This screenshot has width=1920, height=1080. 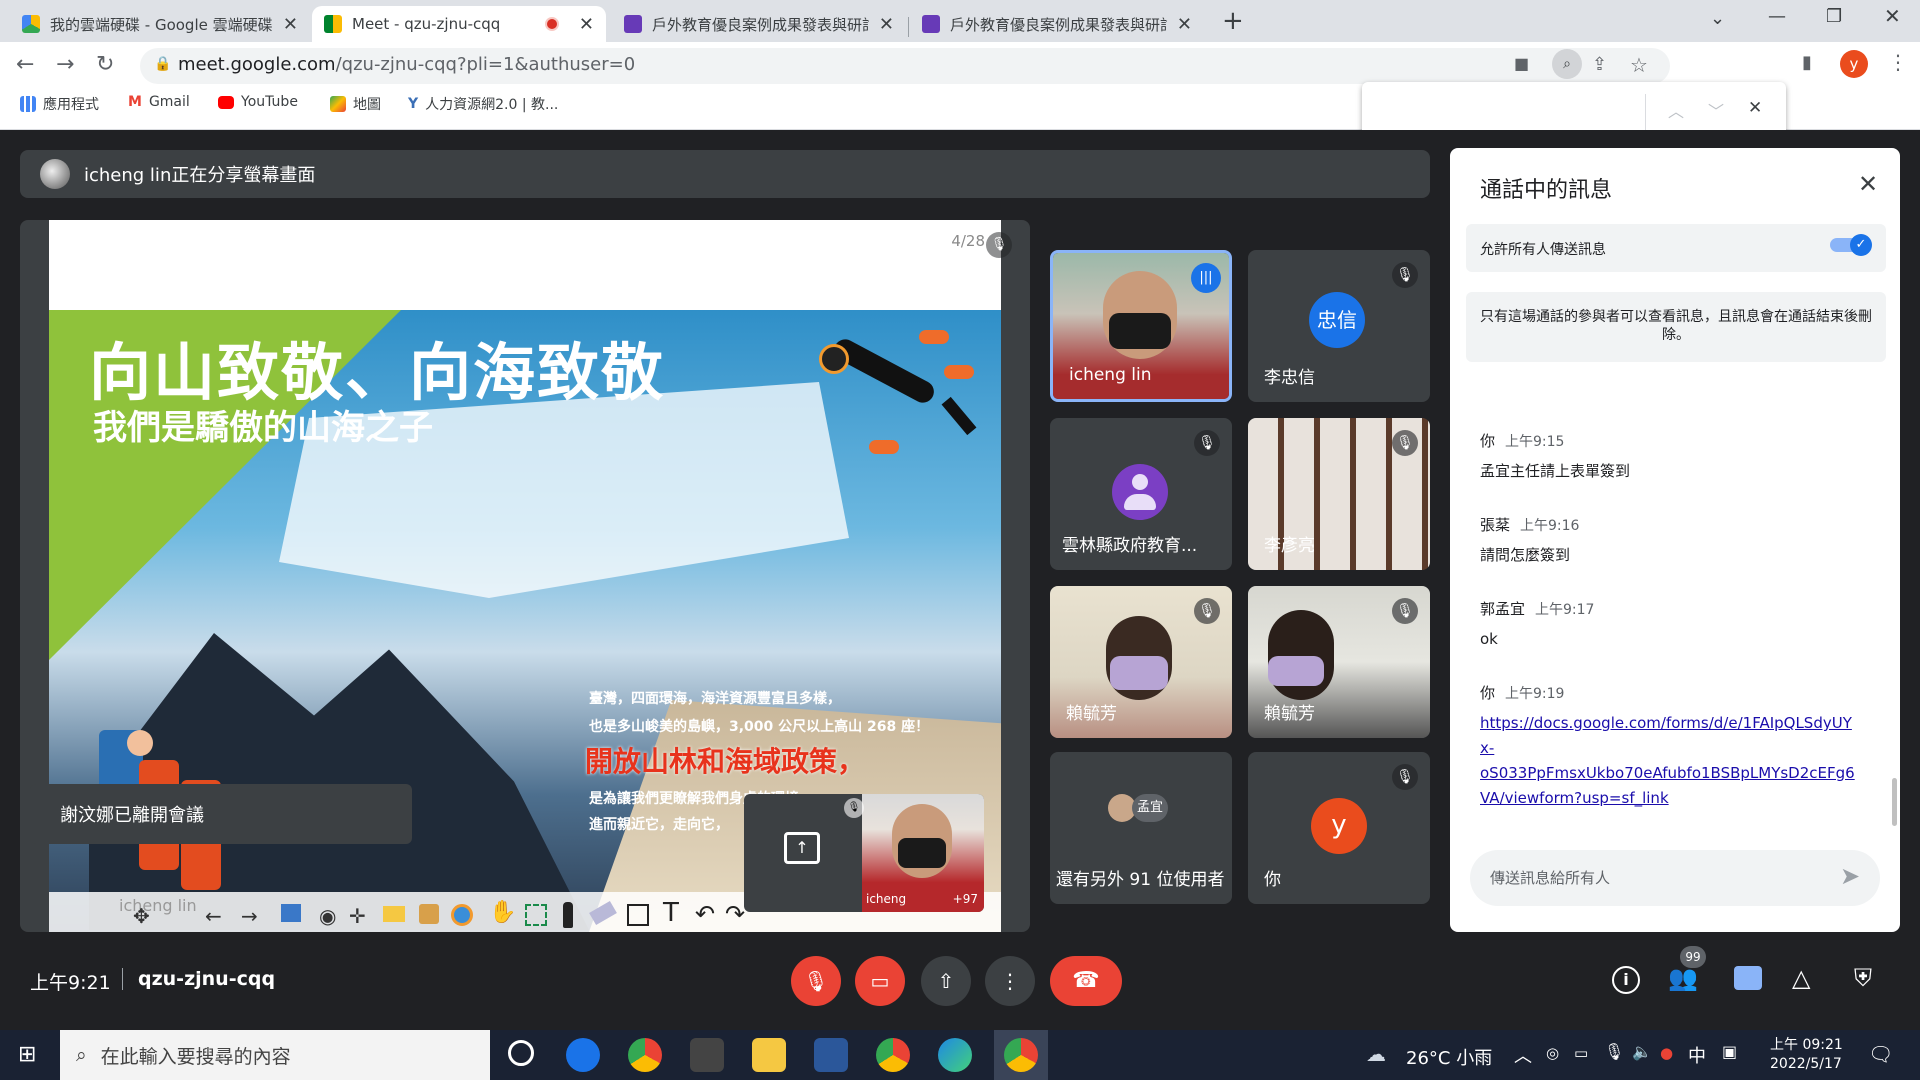 What do you see at coordinates (645, 1055) in the screenshot?
I see `chrome-icon` at bounding box center [645, 1055].